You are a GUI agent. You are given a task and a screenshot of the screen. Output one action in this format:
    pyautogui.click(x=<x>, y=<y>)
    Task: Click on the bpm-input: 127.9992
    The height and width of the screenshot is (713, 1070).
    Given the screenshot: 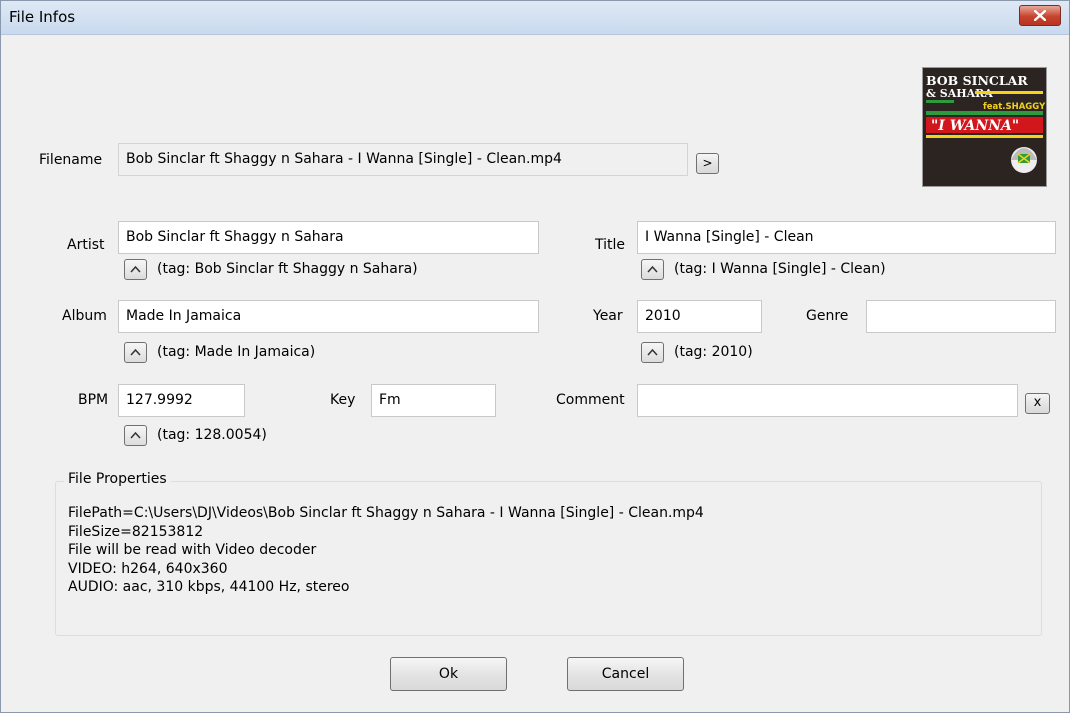 What is the action you would take?
    pyautogui.click(x=181, y=400)
    